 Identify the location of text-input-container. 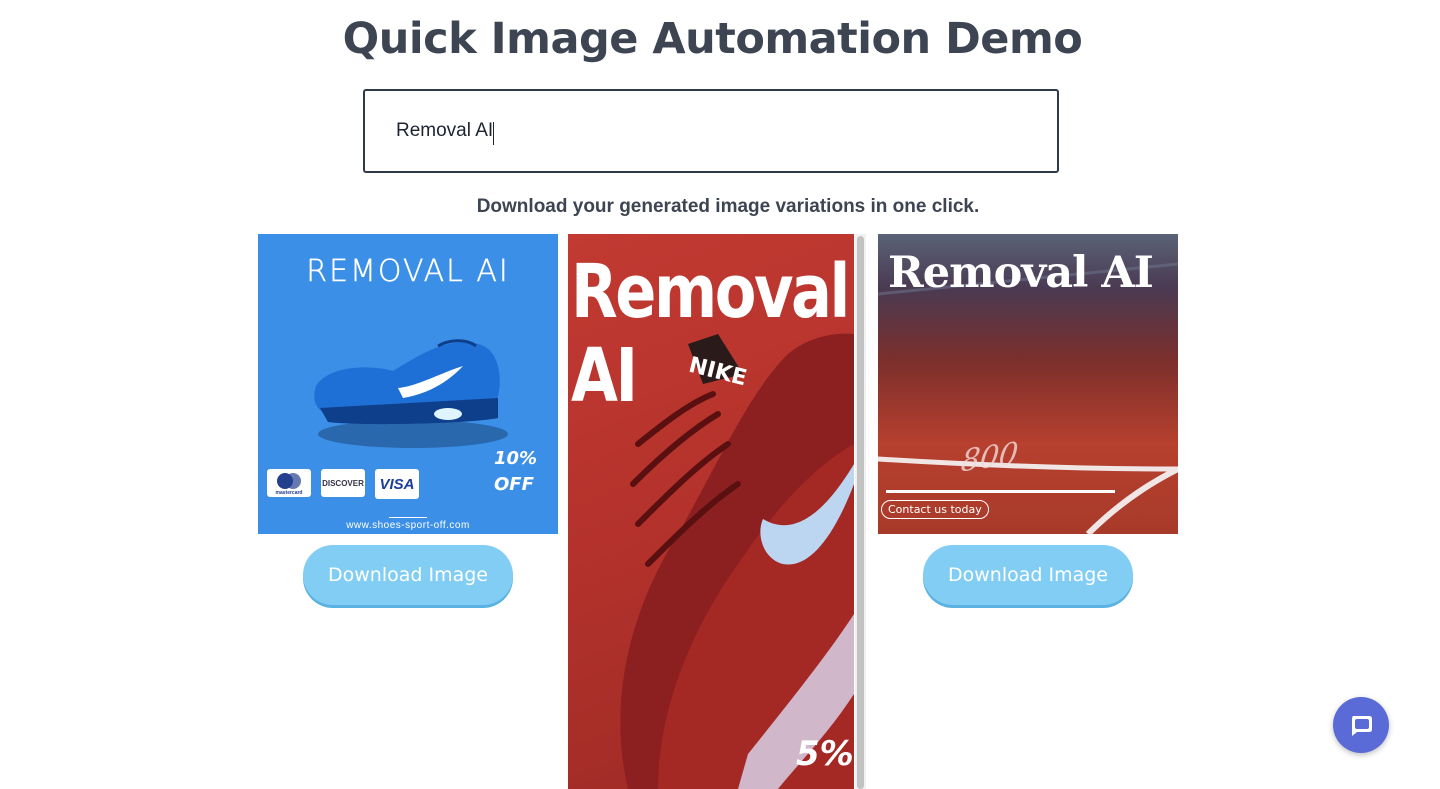
(711, 131).